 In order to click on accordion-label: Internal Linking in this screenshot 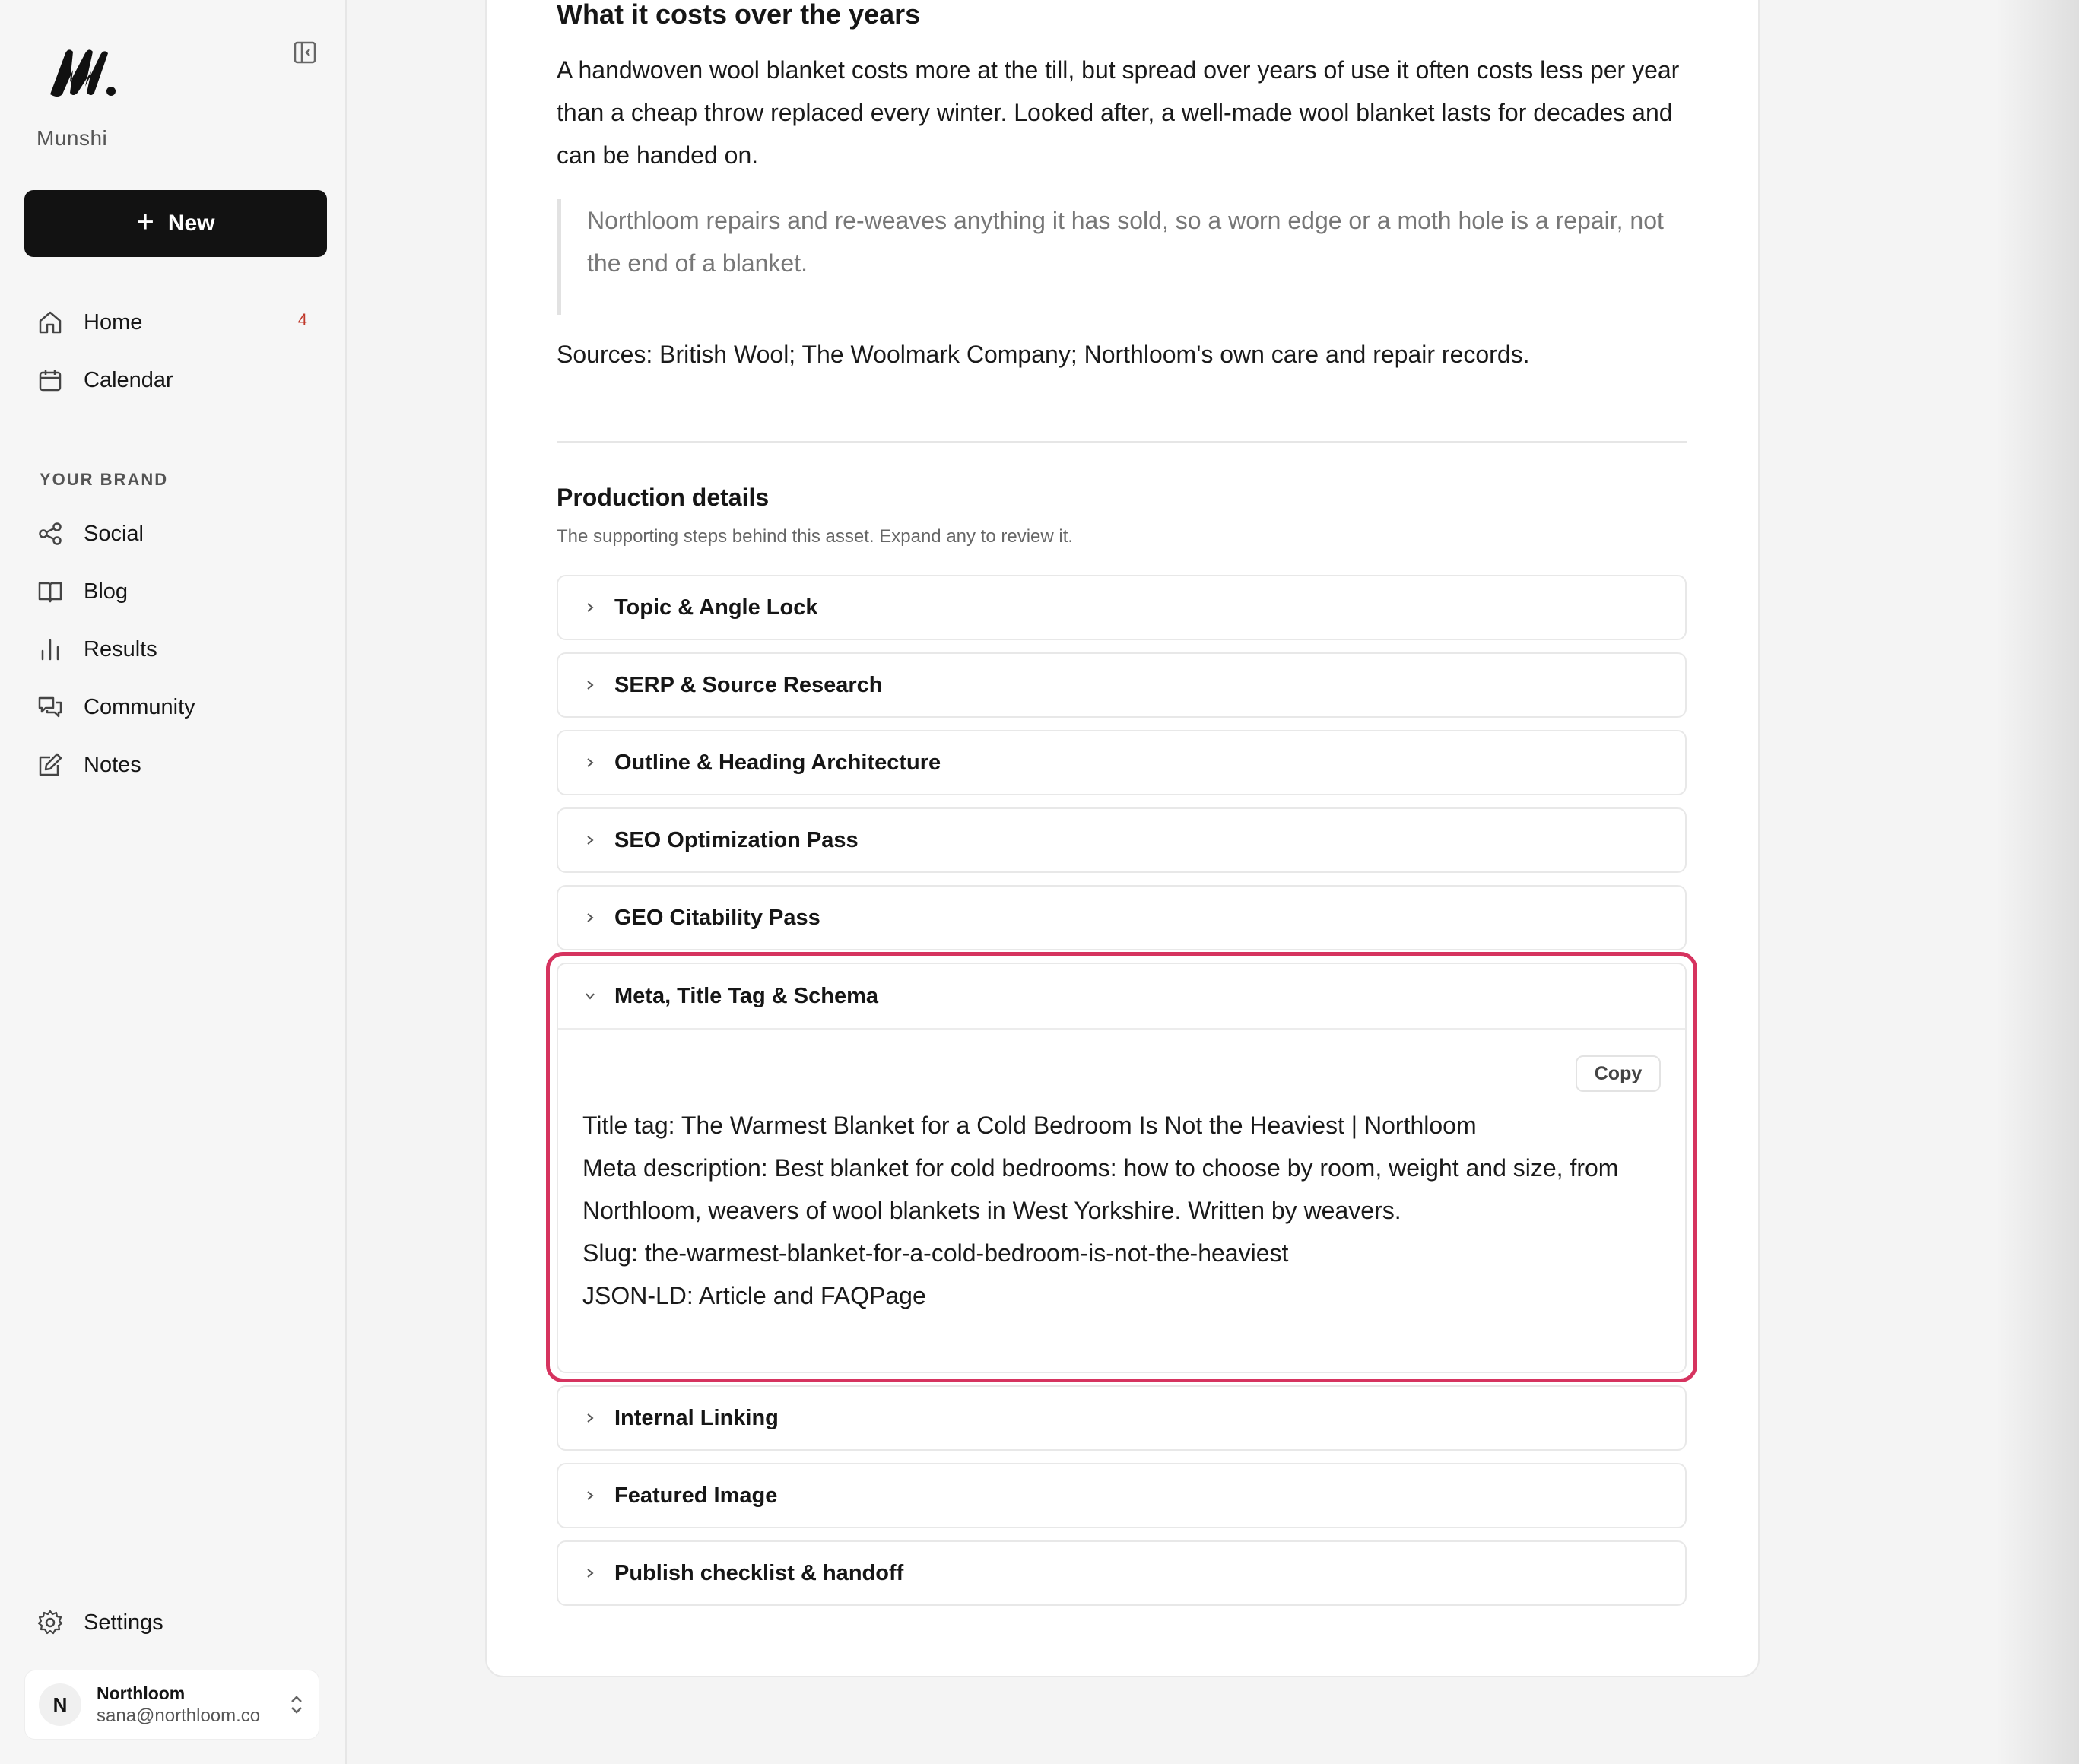, I will do `click(696, 1418)`.